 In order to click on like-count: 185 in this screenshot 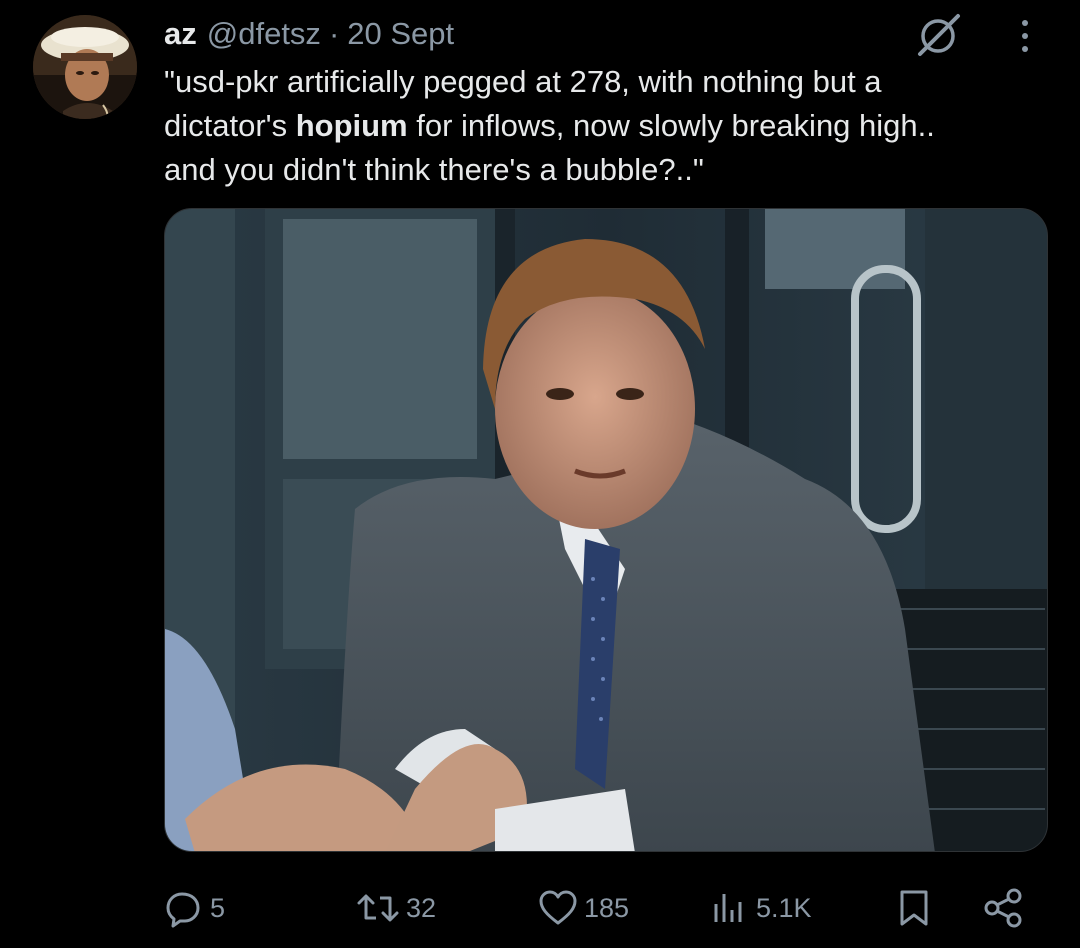, I will do `click(607, 907)`.